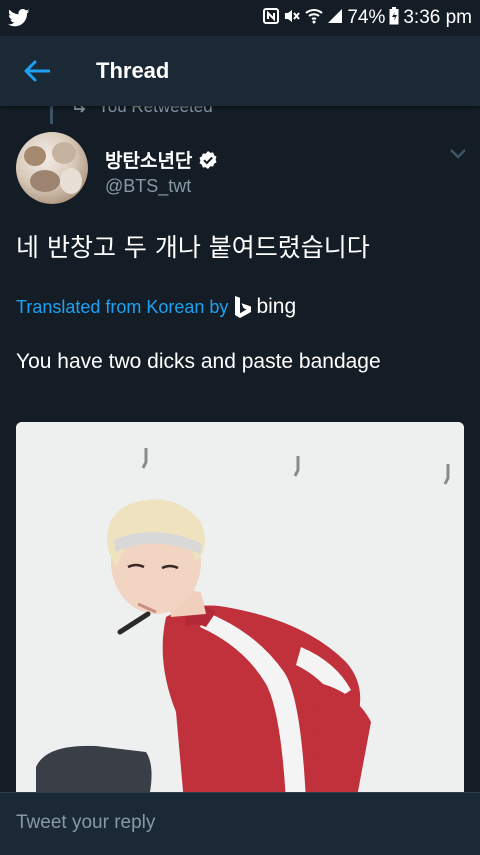  What do you see at coordinates (122, 306) in the screenshot?
I see `translated-label: Translated from Korean by` at bounding box center [122, 306].